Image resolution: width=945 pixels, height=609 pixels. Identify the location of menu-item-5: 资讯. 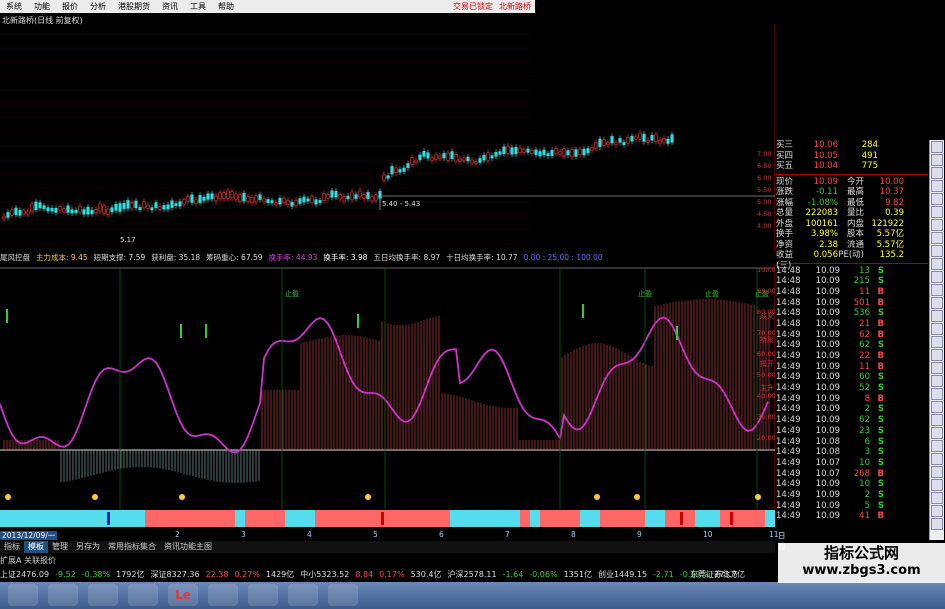
(170, 6).